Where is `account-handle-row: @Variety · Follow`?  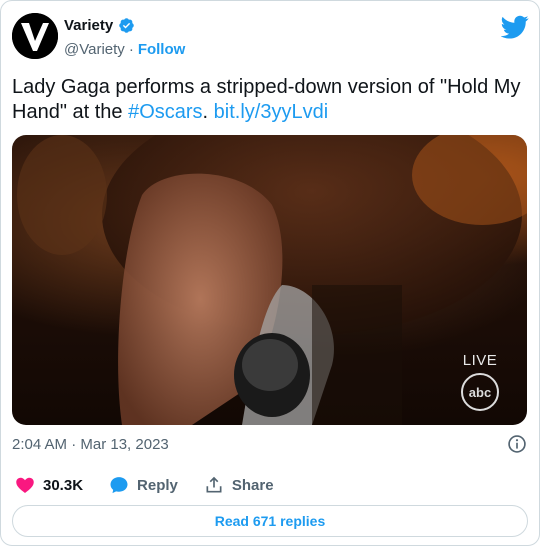 account-handle-row: @Variety · Follow is located at coordinates (124, 49).